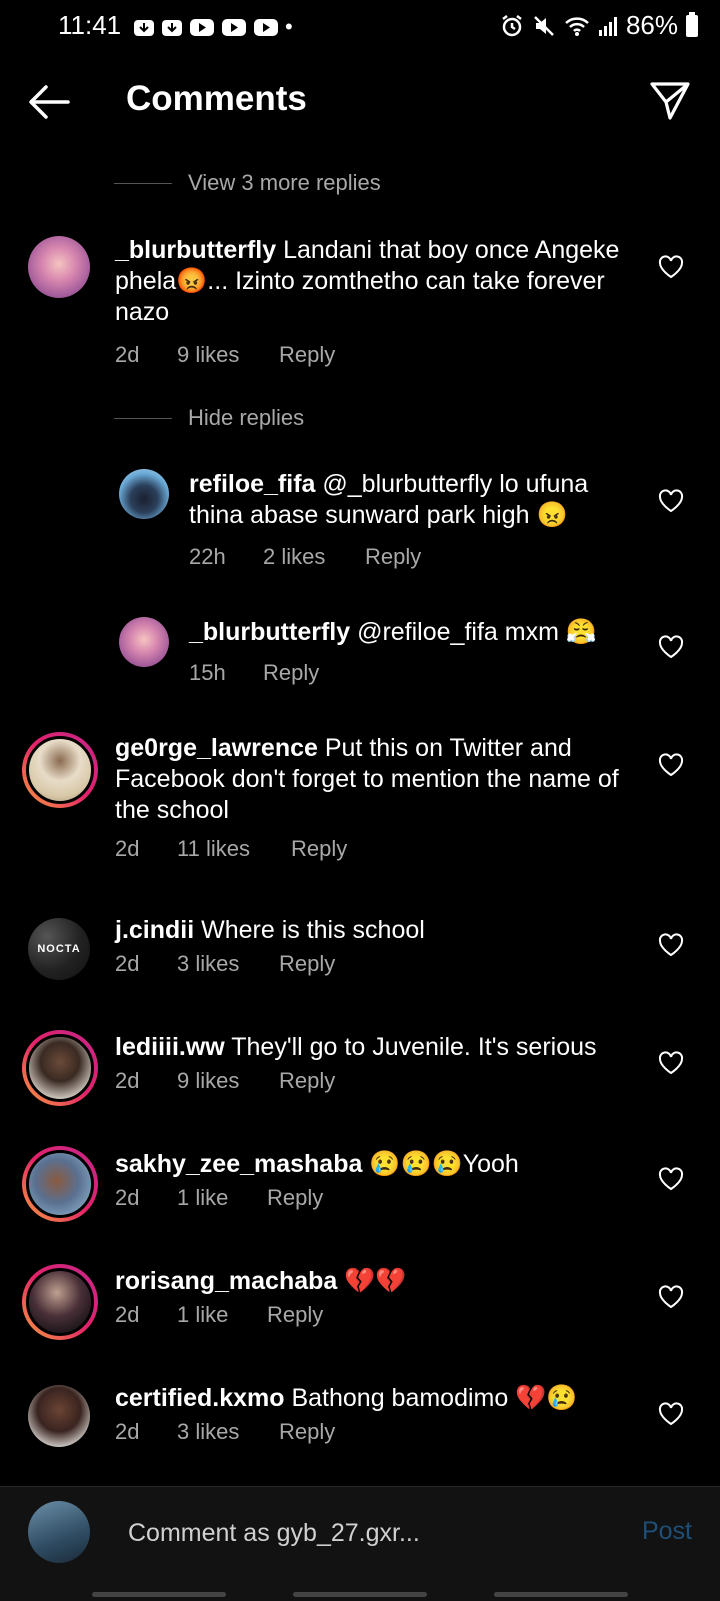  I want to click on signal-icon, so click(607, 26).